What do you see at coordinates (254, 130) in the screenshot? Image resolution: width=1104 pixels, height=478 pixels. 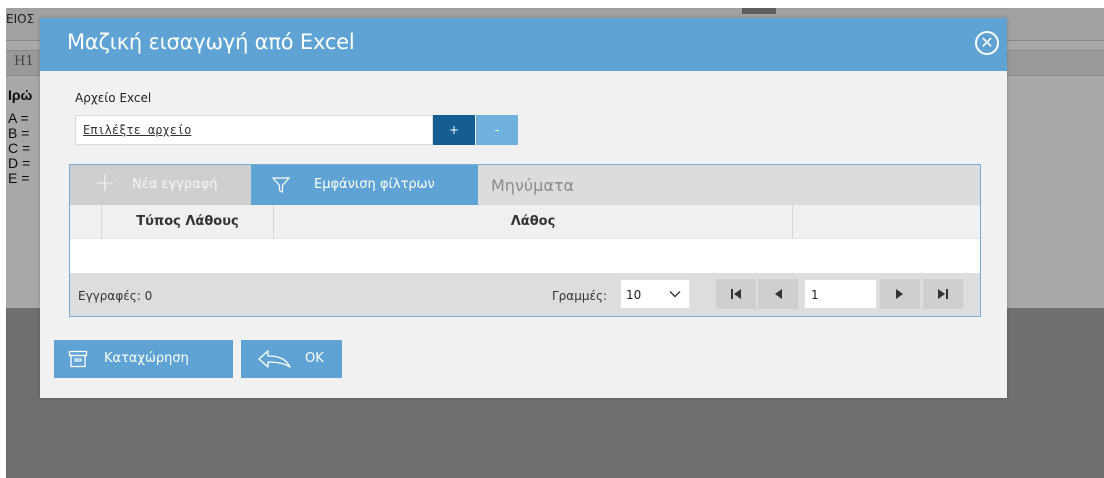 I see `file-input: Επιλέξτε αρχείο` at bounding box center [254, 130].